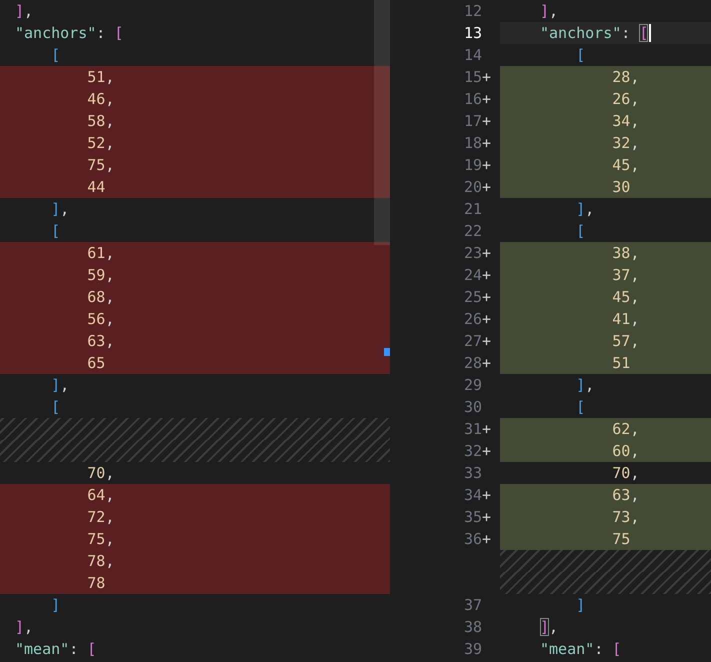  What do you see at coordinates (473, 165) in the screenshot?
I see `line-number: 19` at bounding box center [473, 165].